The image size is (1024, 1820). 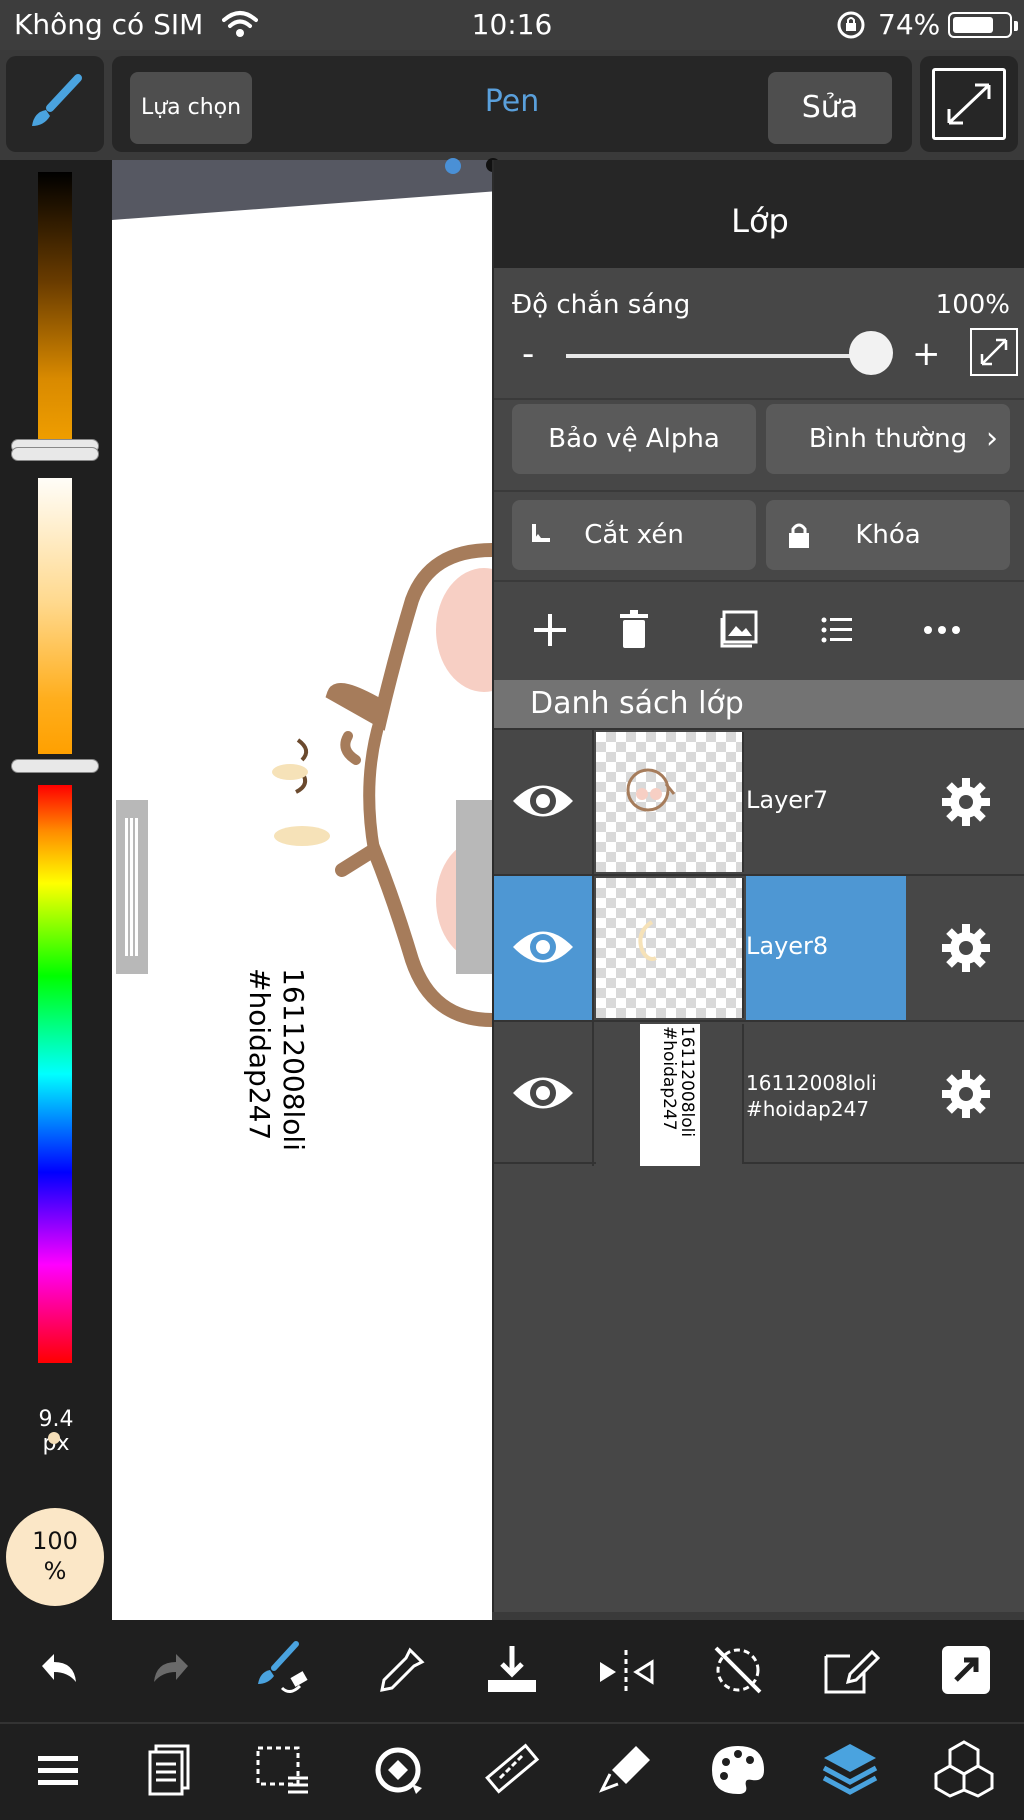 I want to click on layer-panel-title: Lớp, so click(x=760, y=221).